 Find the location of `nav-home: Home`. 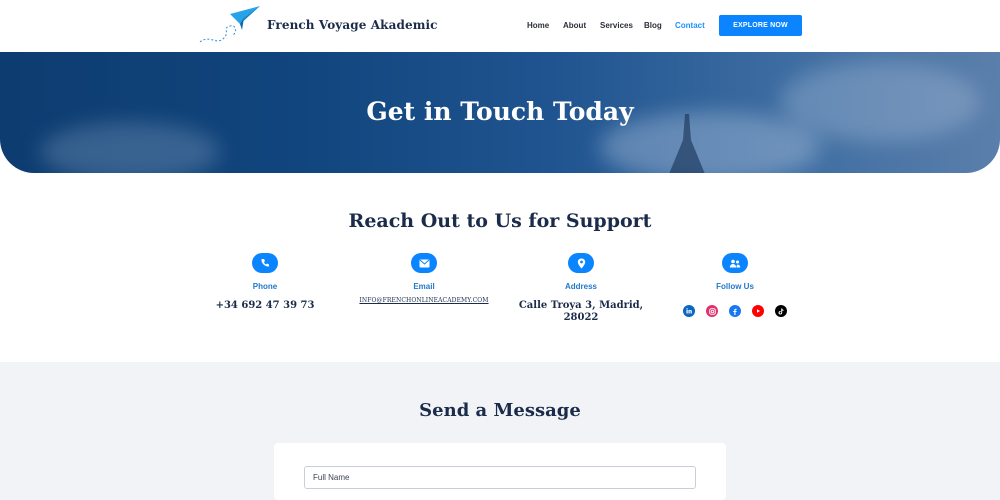

nav-home: Home is located at coordinates (538, 25).